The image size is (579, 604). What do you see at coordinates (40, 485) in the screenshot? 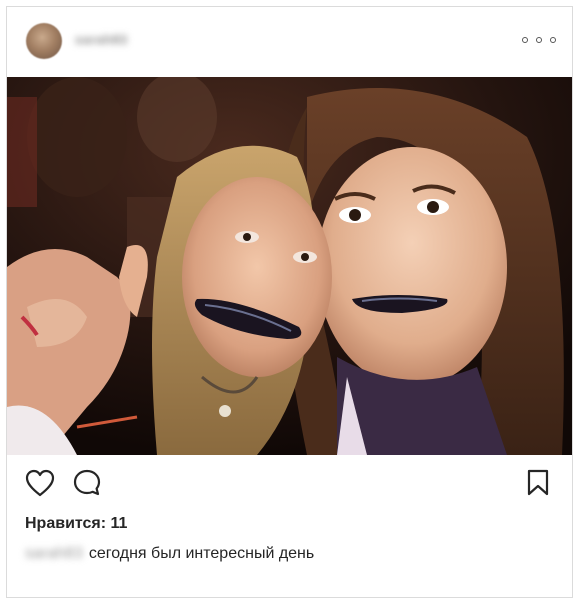
I see `heart-icon` at bounding box center [40, 485].